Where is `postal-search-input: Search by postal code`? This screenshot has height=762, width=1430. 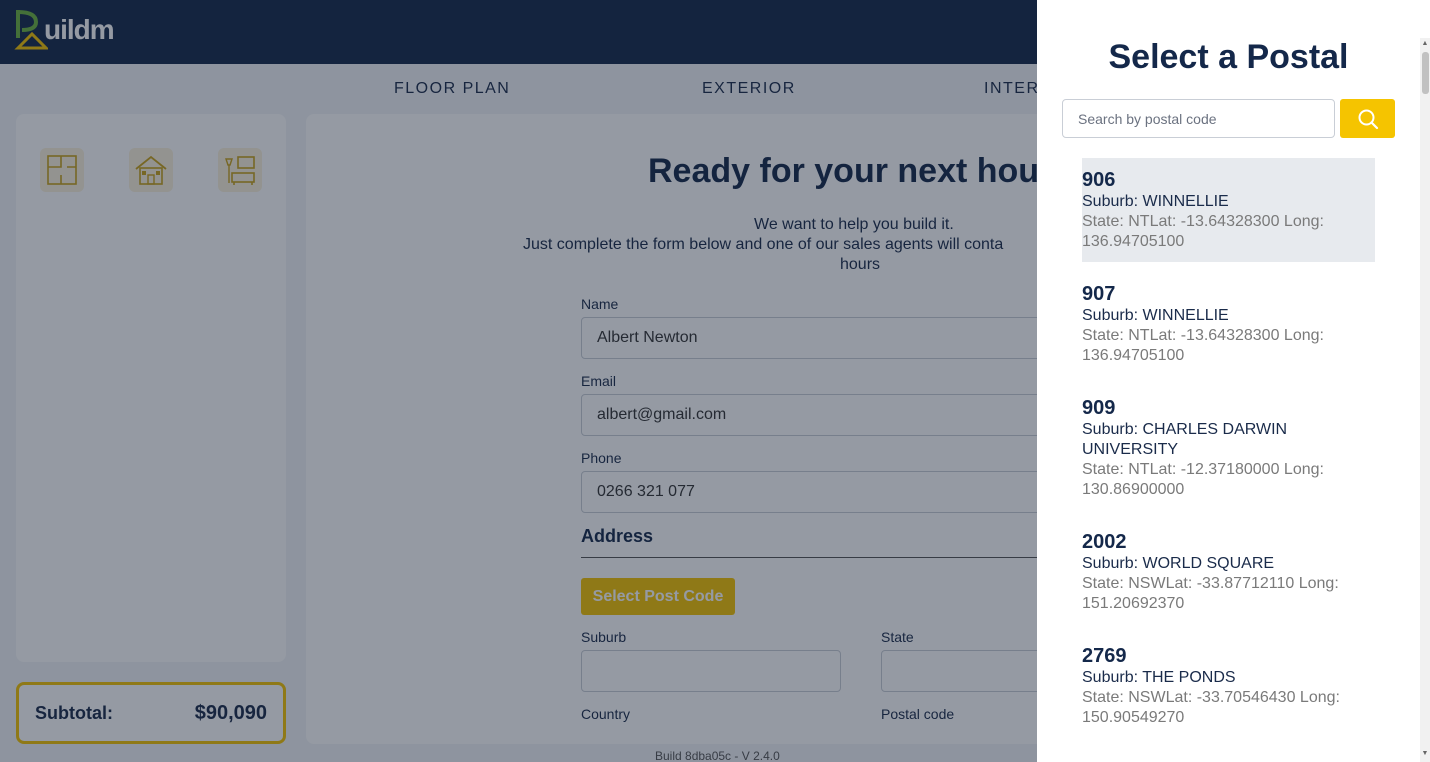
postal-search-input: Search by postal code is located at coordinates (1198, 118).